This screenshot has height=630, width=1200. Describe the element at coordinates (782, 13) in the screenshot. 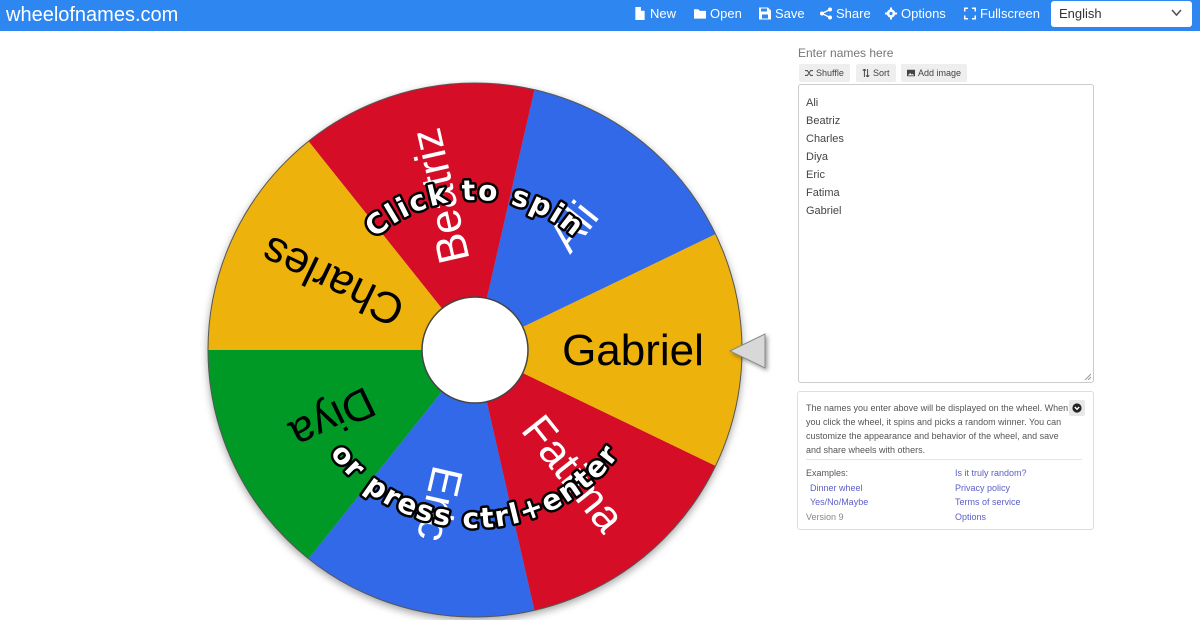

I see `save-button: Save` at that location.